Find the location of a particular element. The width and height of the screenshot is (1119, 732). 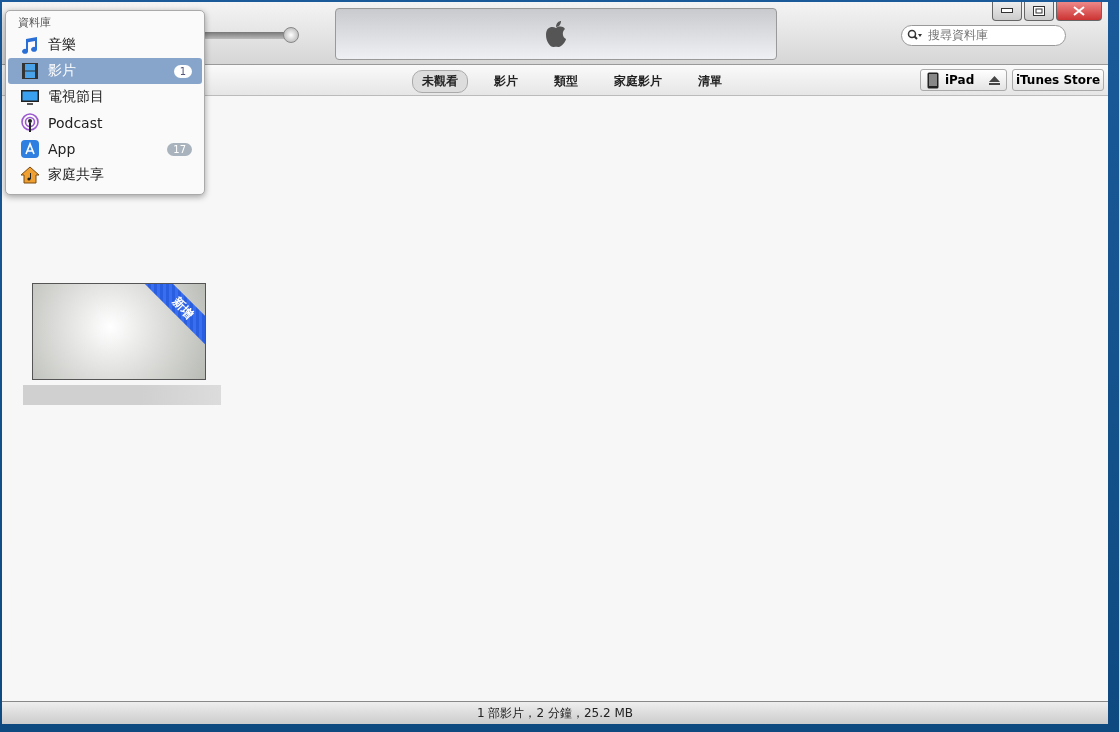

house-icon is located at coordinates (30, 175).